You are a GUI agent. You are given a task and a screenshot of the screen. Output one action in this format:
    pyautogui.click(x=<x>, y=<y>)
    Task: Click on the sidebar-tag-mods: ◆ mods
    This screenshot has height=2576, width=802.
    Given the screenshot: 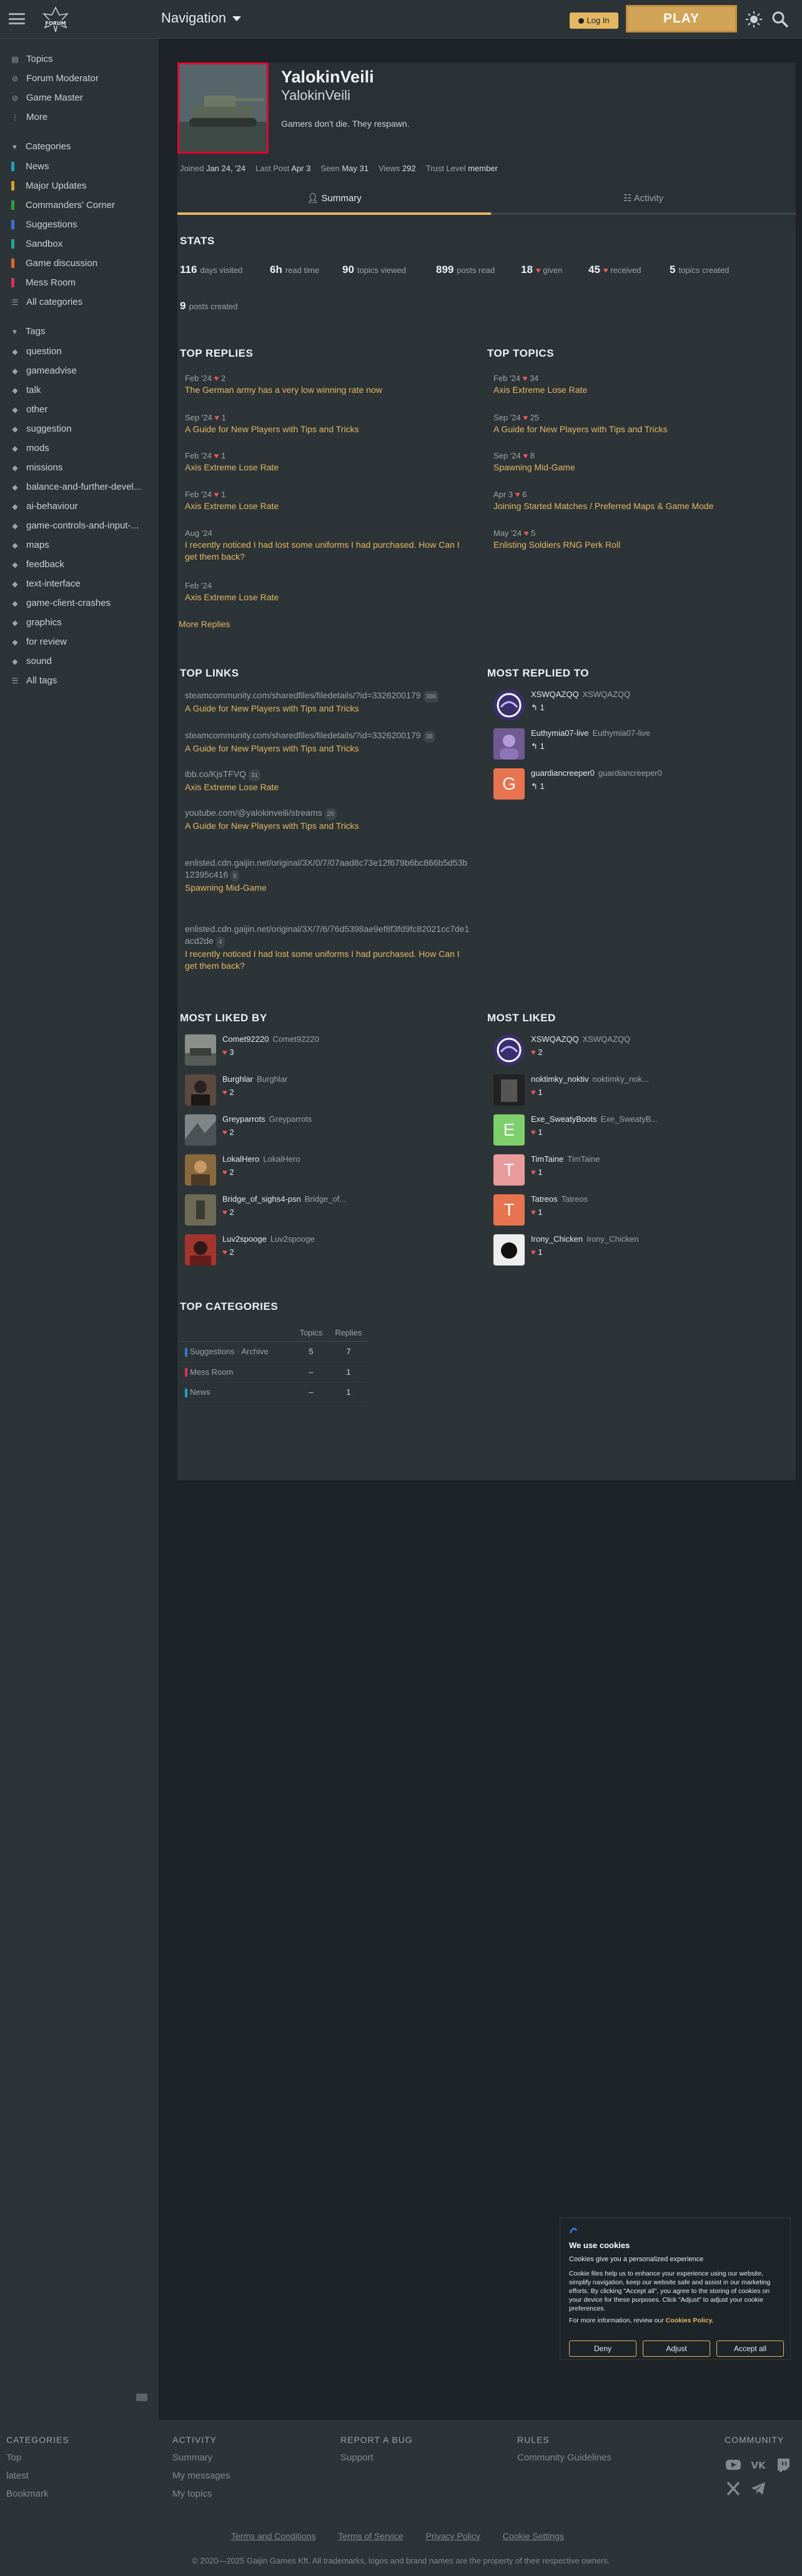 What is the action you would take?
    pyautogui.click(x=30, y=448)
    